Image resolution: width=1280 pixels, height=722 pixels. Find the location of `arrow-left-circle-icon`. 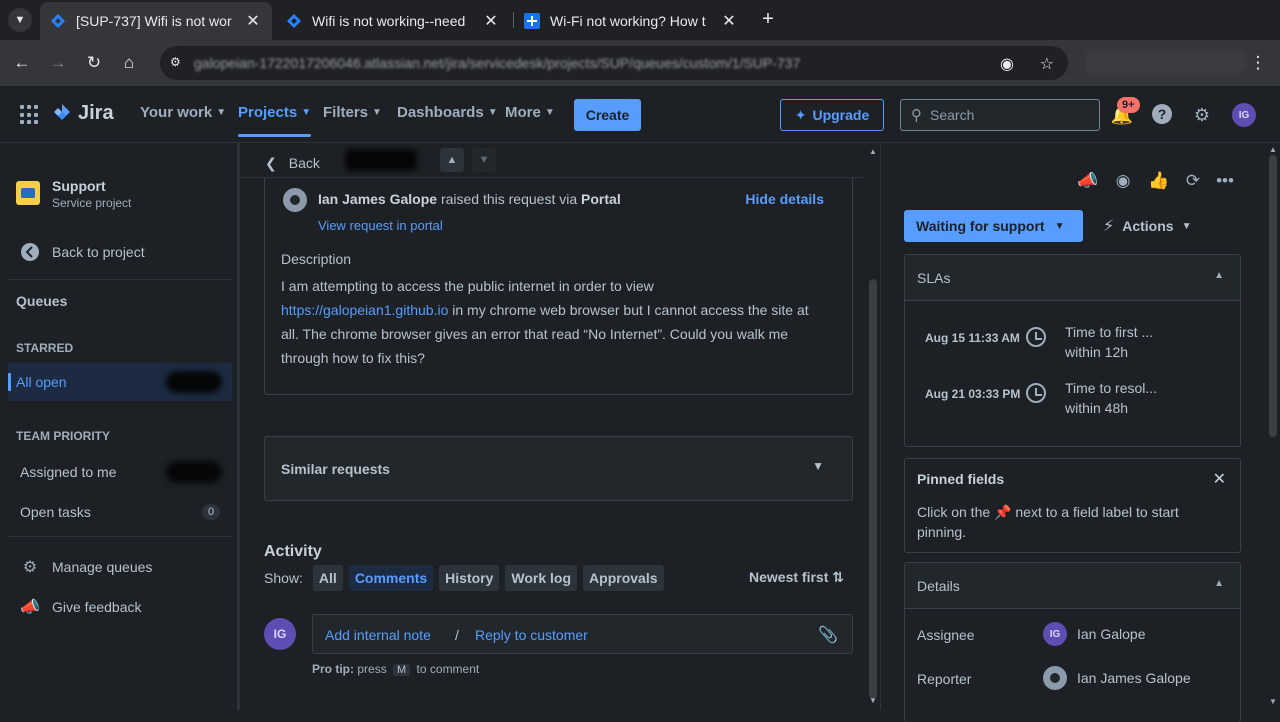

arrow-left-circle-icon is located at coordinates (30, 252).